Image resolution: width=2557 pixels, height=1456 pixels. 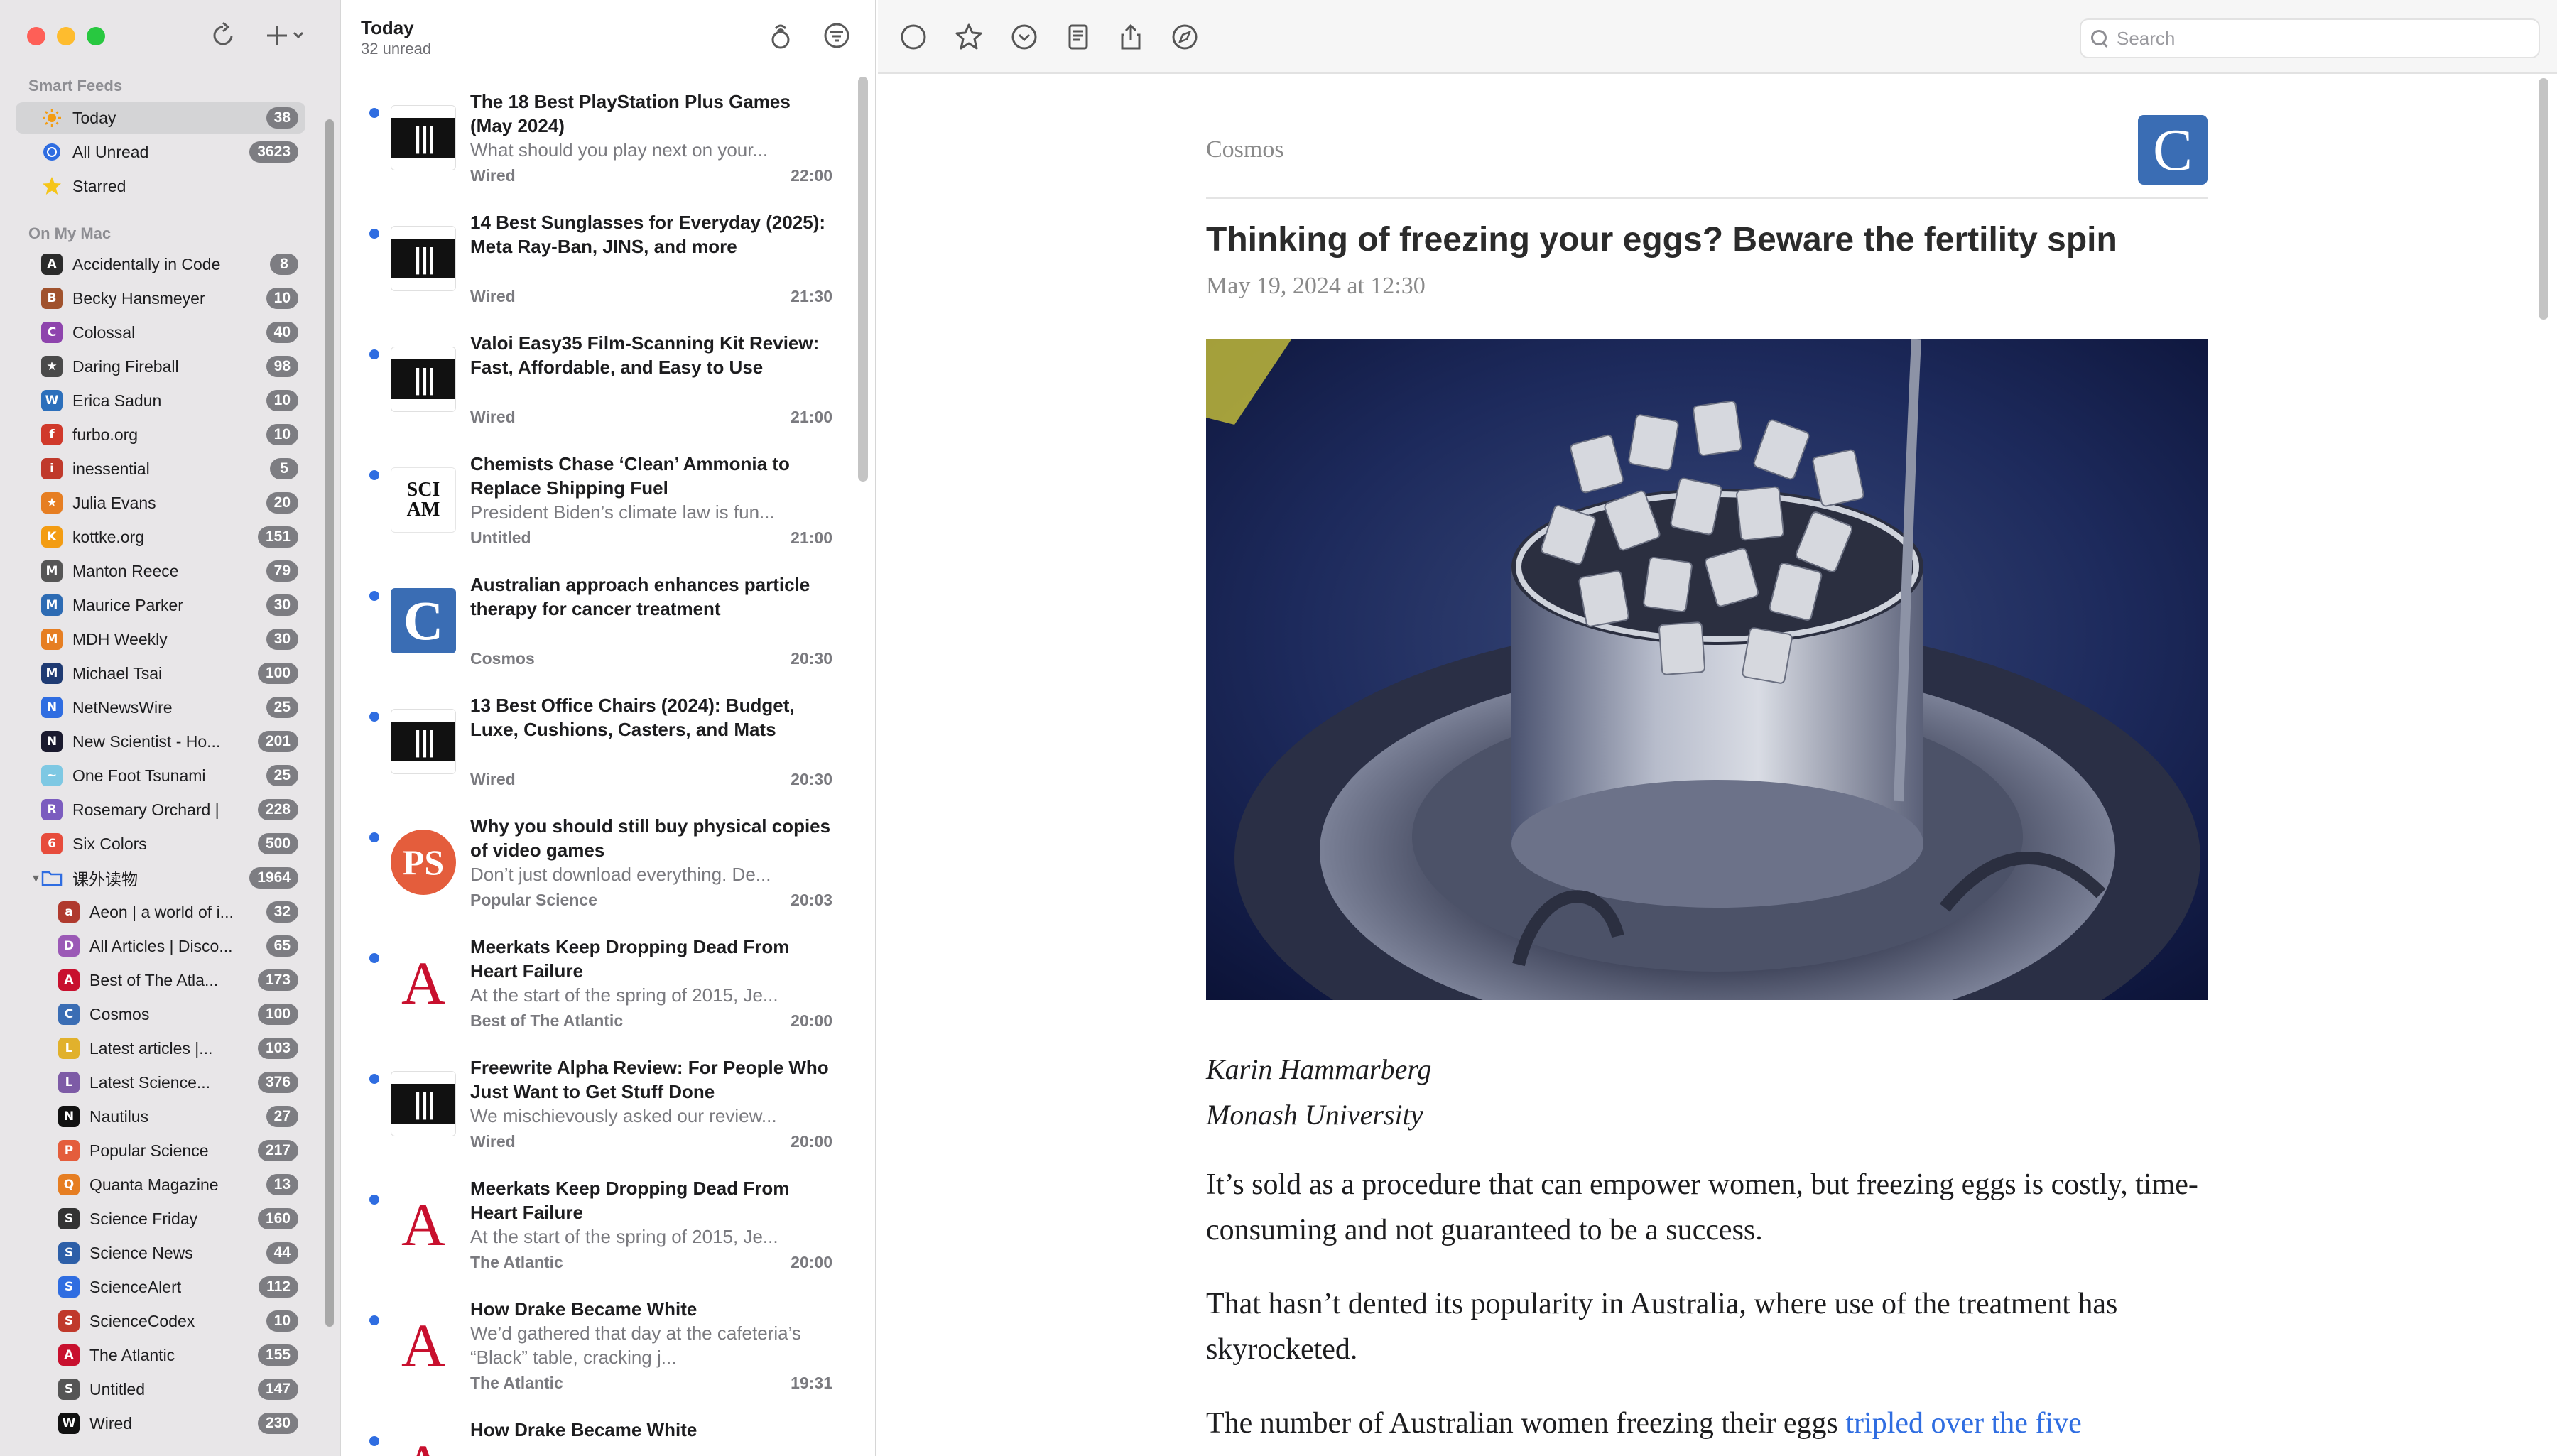 What do you see at coordinates (223, 39) in the screenshot?
I see `refresh-icon` at bounding box center [223, 39].